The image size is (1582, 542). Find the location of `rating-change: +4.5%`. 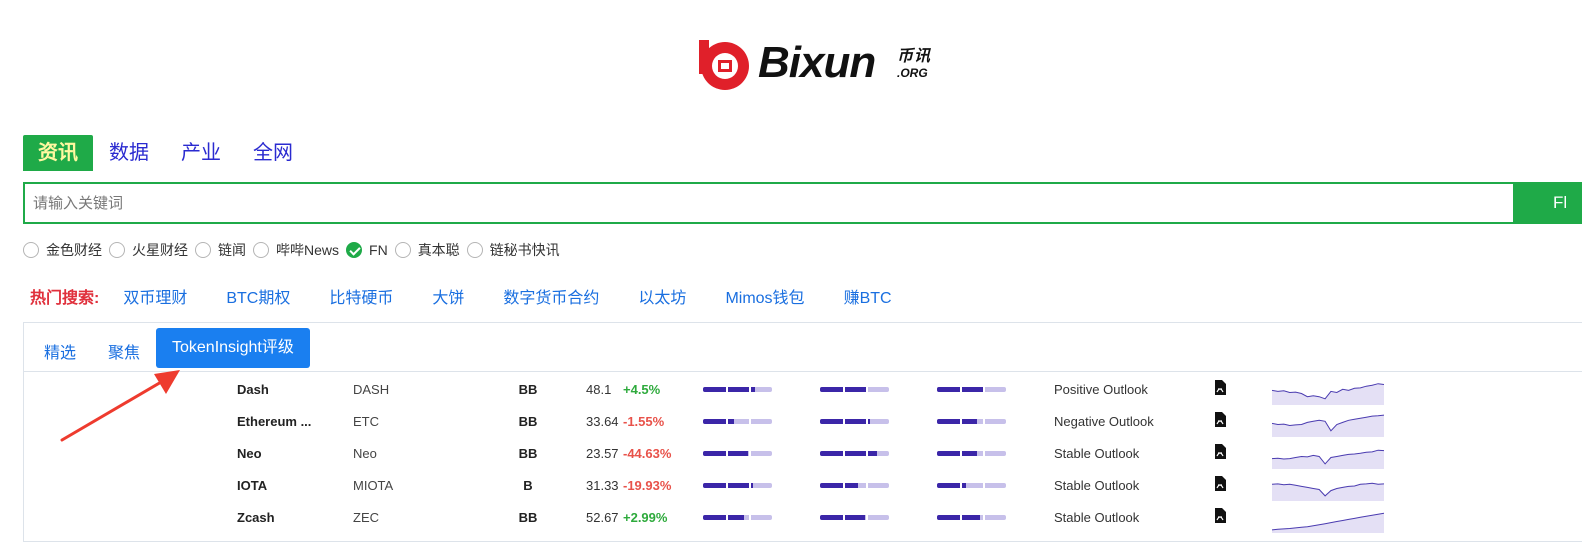

rating-change: +4.5% is located at coordinates (642, 389).